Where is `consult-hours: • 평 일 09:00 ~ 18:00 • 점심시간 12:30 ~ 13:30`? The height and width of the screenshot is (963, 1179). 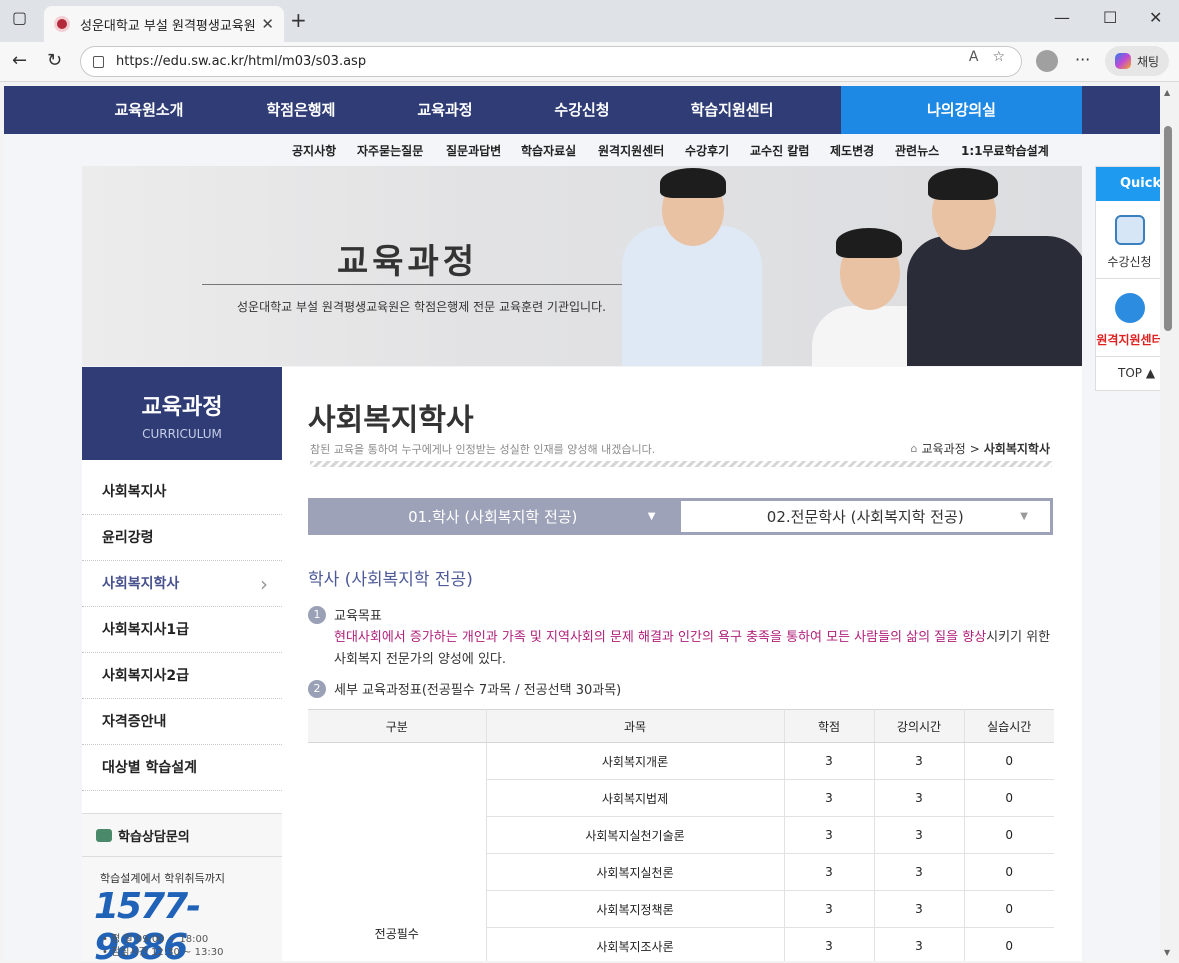 consult-hours: • 평 일 09:00 ~ 18:00 • 점심시간 12:30 ~ 13:30 is located at coordinates (162, 946).